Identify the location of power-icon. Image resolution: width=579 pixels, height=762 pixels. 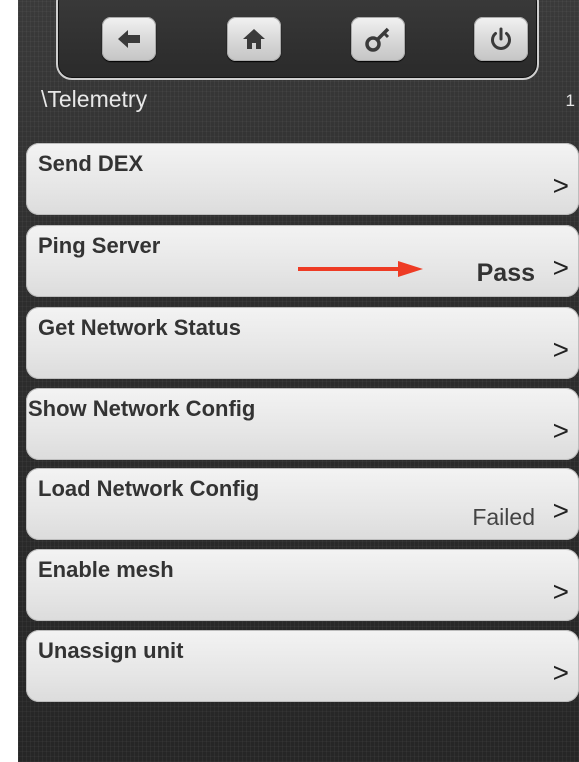
(501, 38).